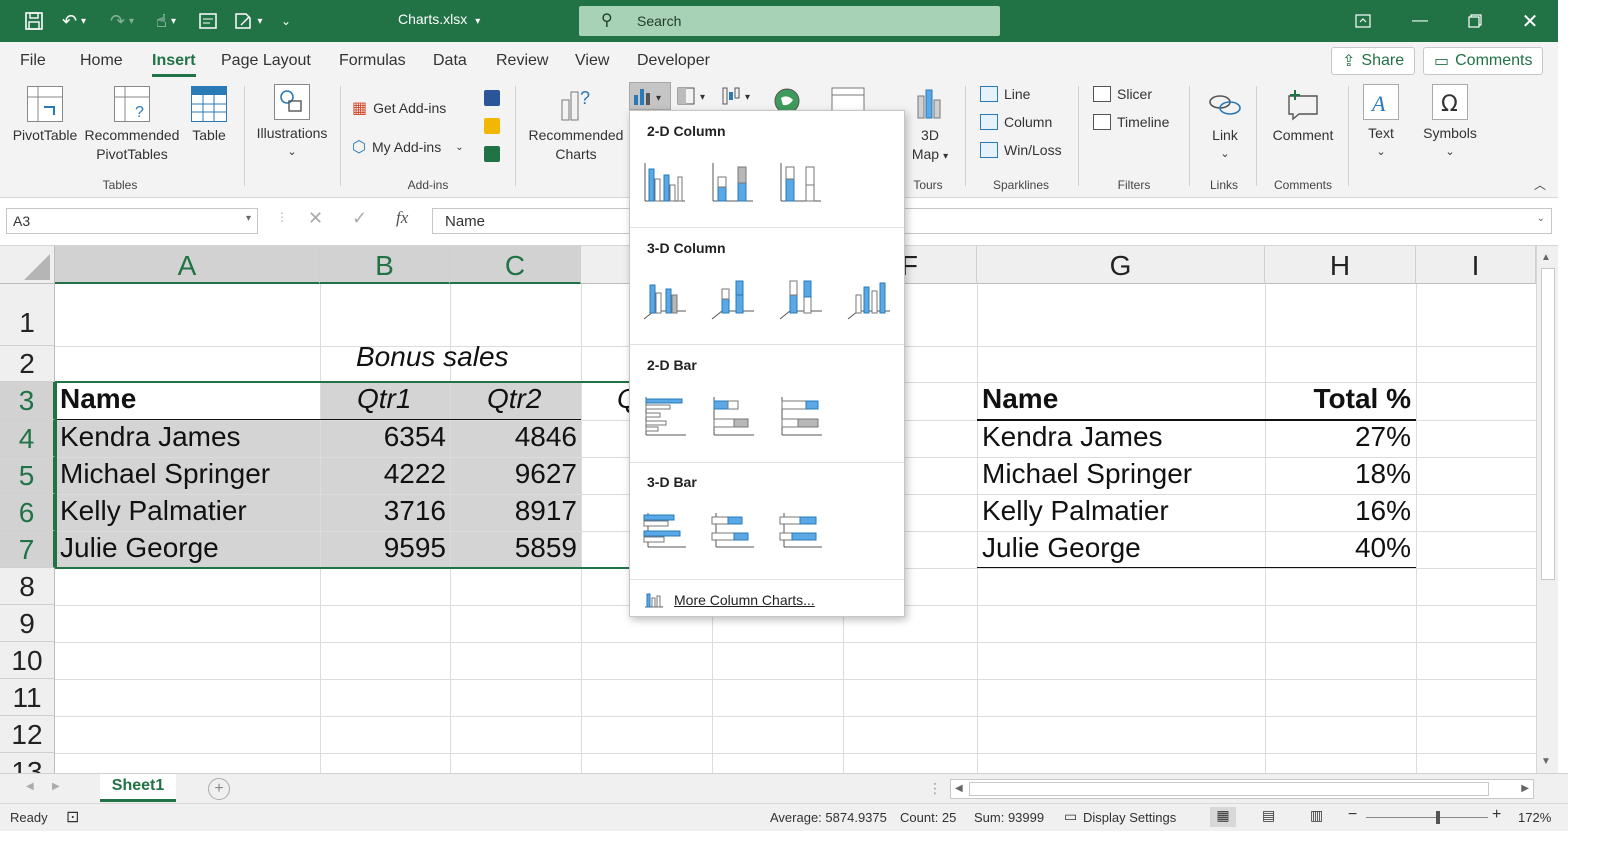 The height and width of the screenshot is (859, 1609). I want to click on cell-qtr1: 9595, so click(383, 548).